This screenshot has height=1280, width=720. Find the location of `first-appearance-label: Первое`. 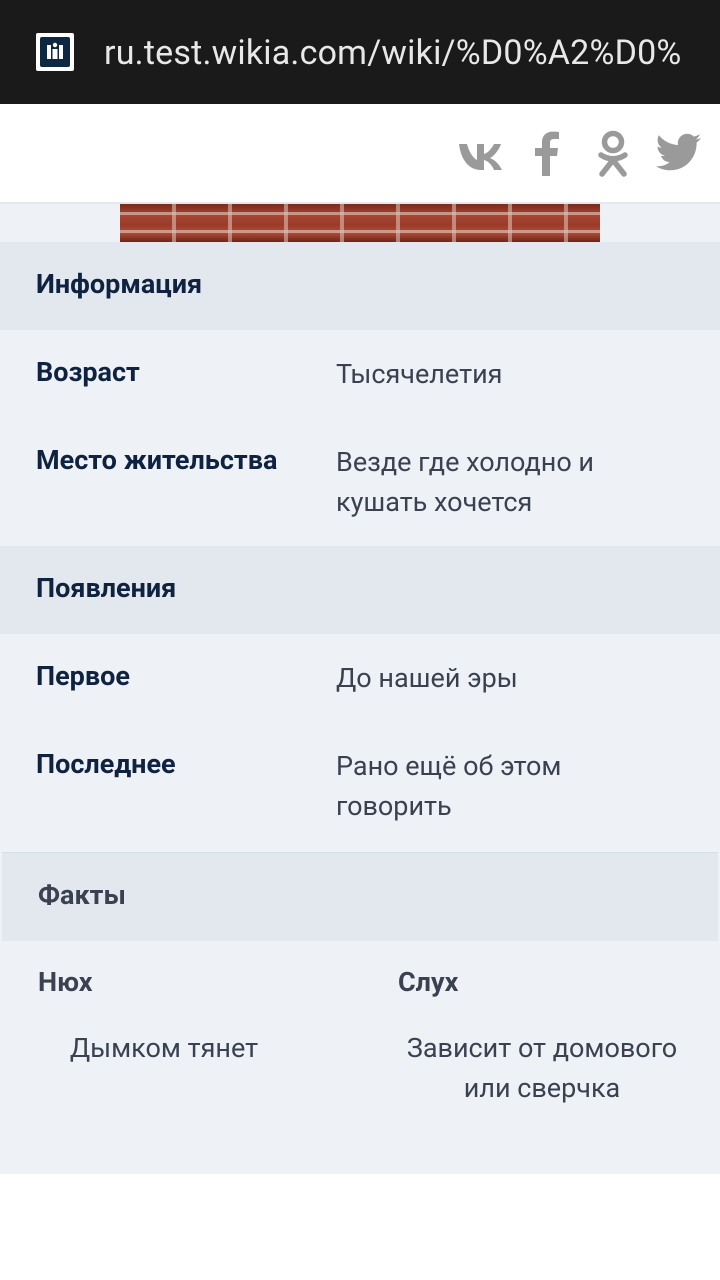

first-appearance-label: Первое is located at coordinates (83, 676).